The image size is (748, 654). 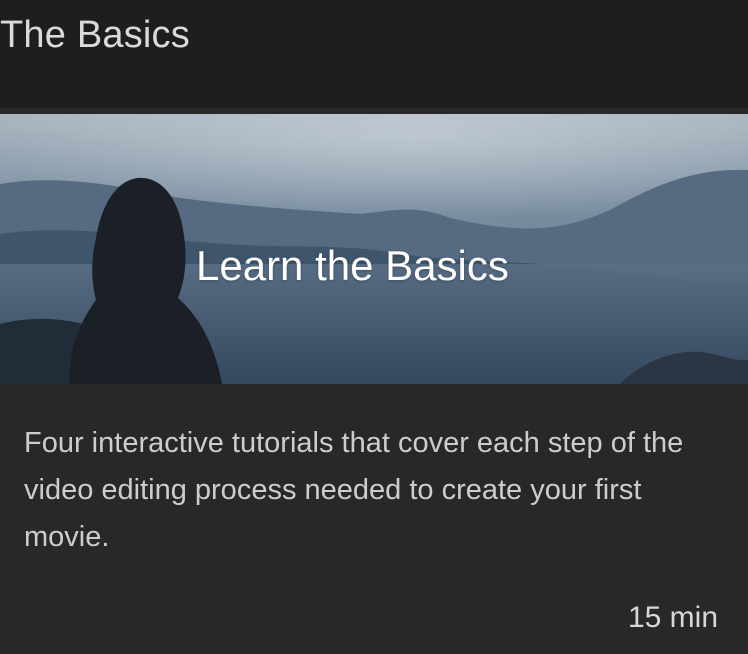 I want to click on section-title: The Basics, so click(x=95, y=35).